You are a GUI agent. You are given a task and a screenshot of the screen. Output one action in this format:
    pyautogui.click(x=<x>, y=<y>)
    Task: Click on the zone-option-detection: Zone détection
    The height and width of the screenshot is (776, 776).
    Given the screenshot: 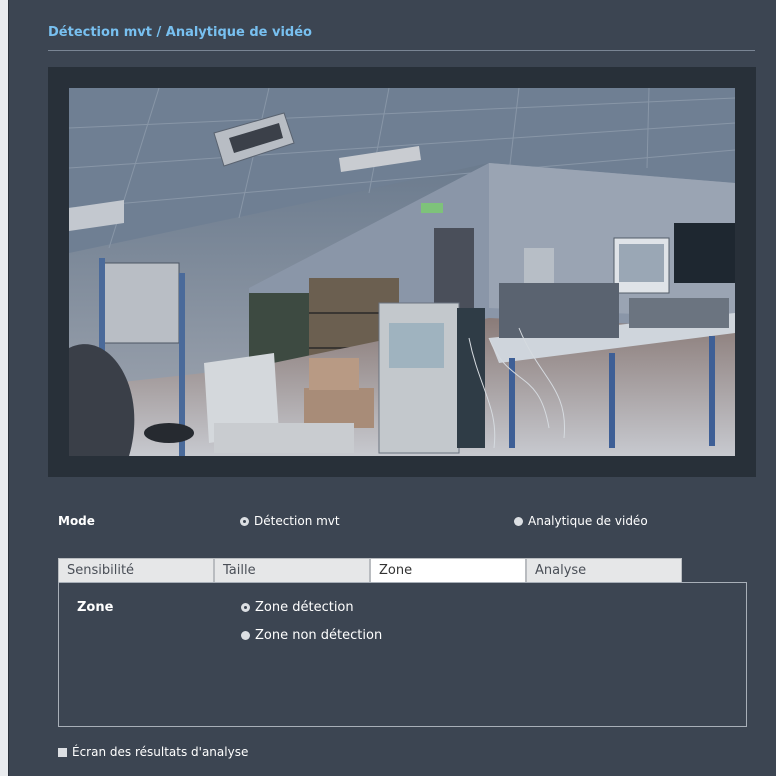 What is the action you would take?
    pyautogui.click(x=297, y=607)
    